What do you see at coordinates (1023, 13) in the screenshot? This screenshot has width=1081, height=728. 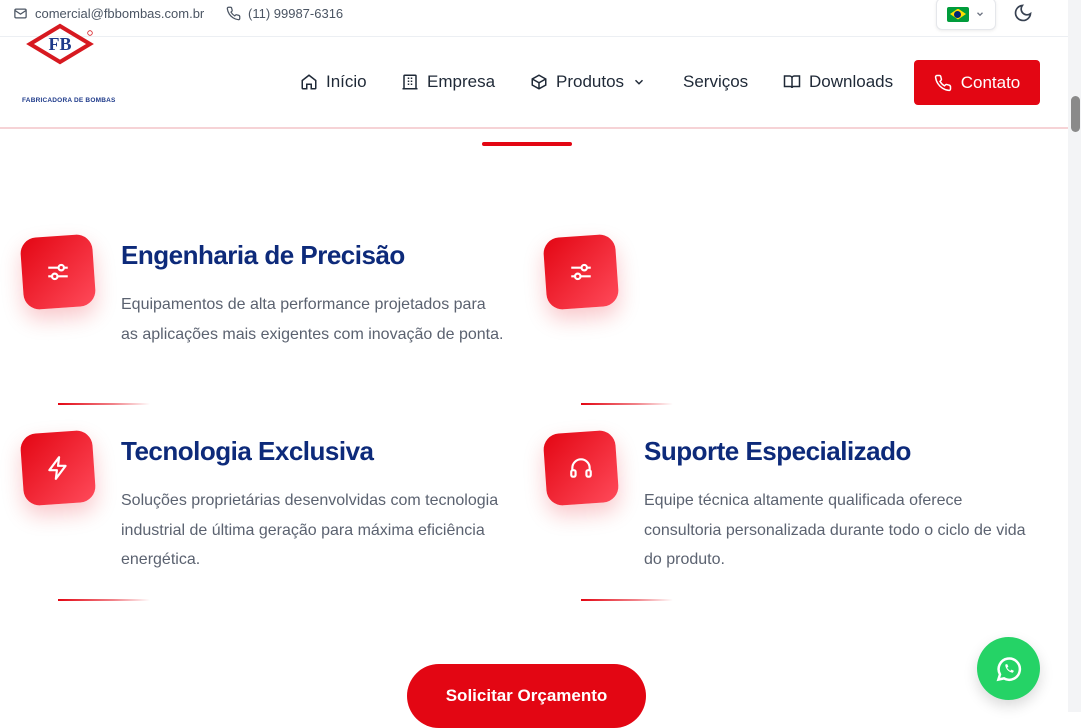 I see `moon-icon` at bounding box center [1023, 13].